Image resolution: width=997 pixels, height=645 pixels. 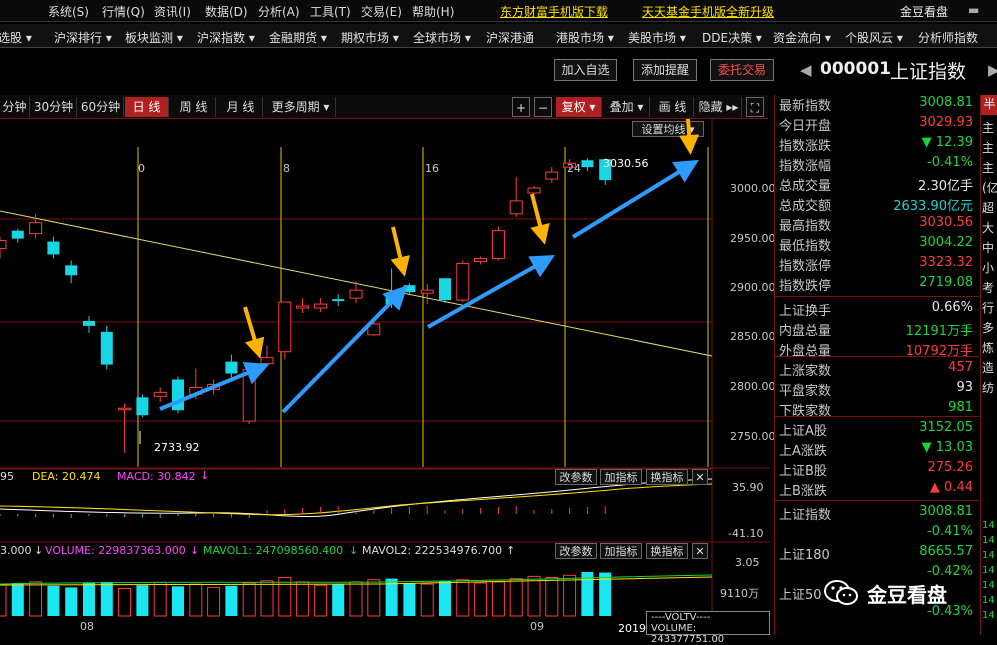 What do you see at coordinates (510, 37) in the screenshot?
I see `nav-hk-connect: 沪深港通` at bounding box center [510, 37].